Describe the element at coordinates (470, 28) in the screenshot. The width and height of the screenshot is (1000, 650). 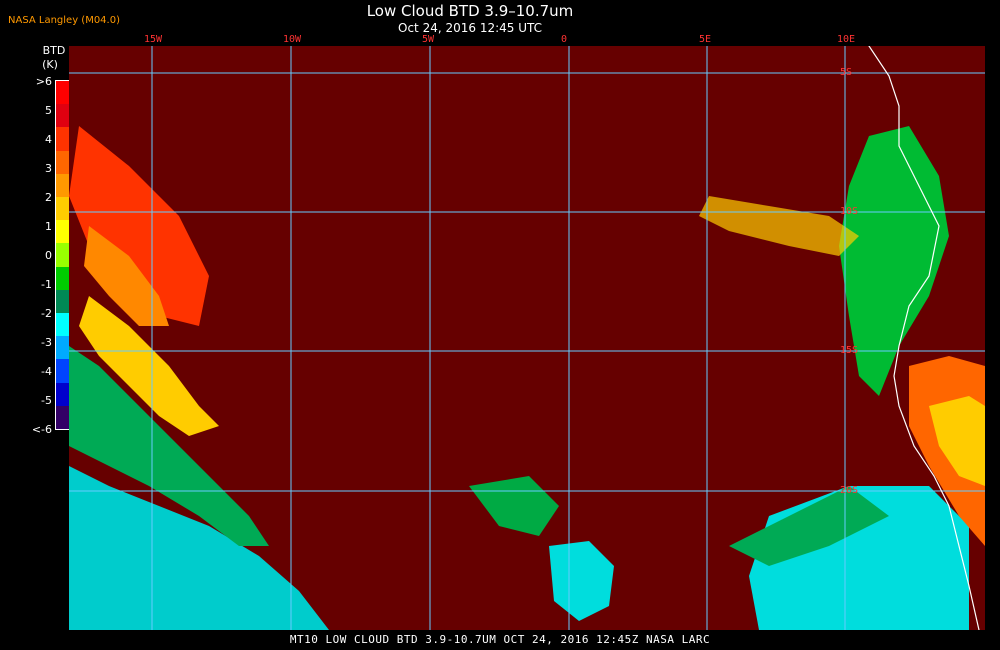
I see `chart-timestamp: Oct 24, 2016 12:45 UTC` at that location.